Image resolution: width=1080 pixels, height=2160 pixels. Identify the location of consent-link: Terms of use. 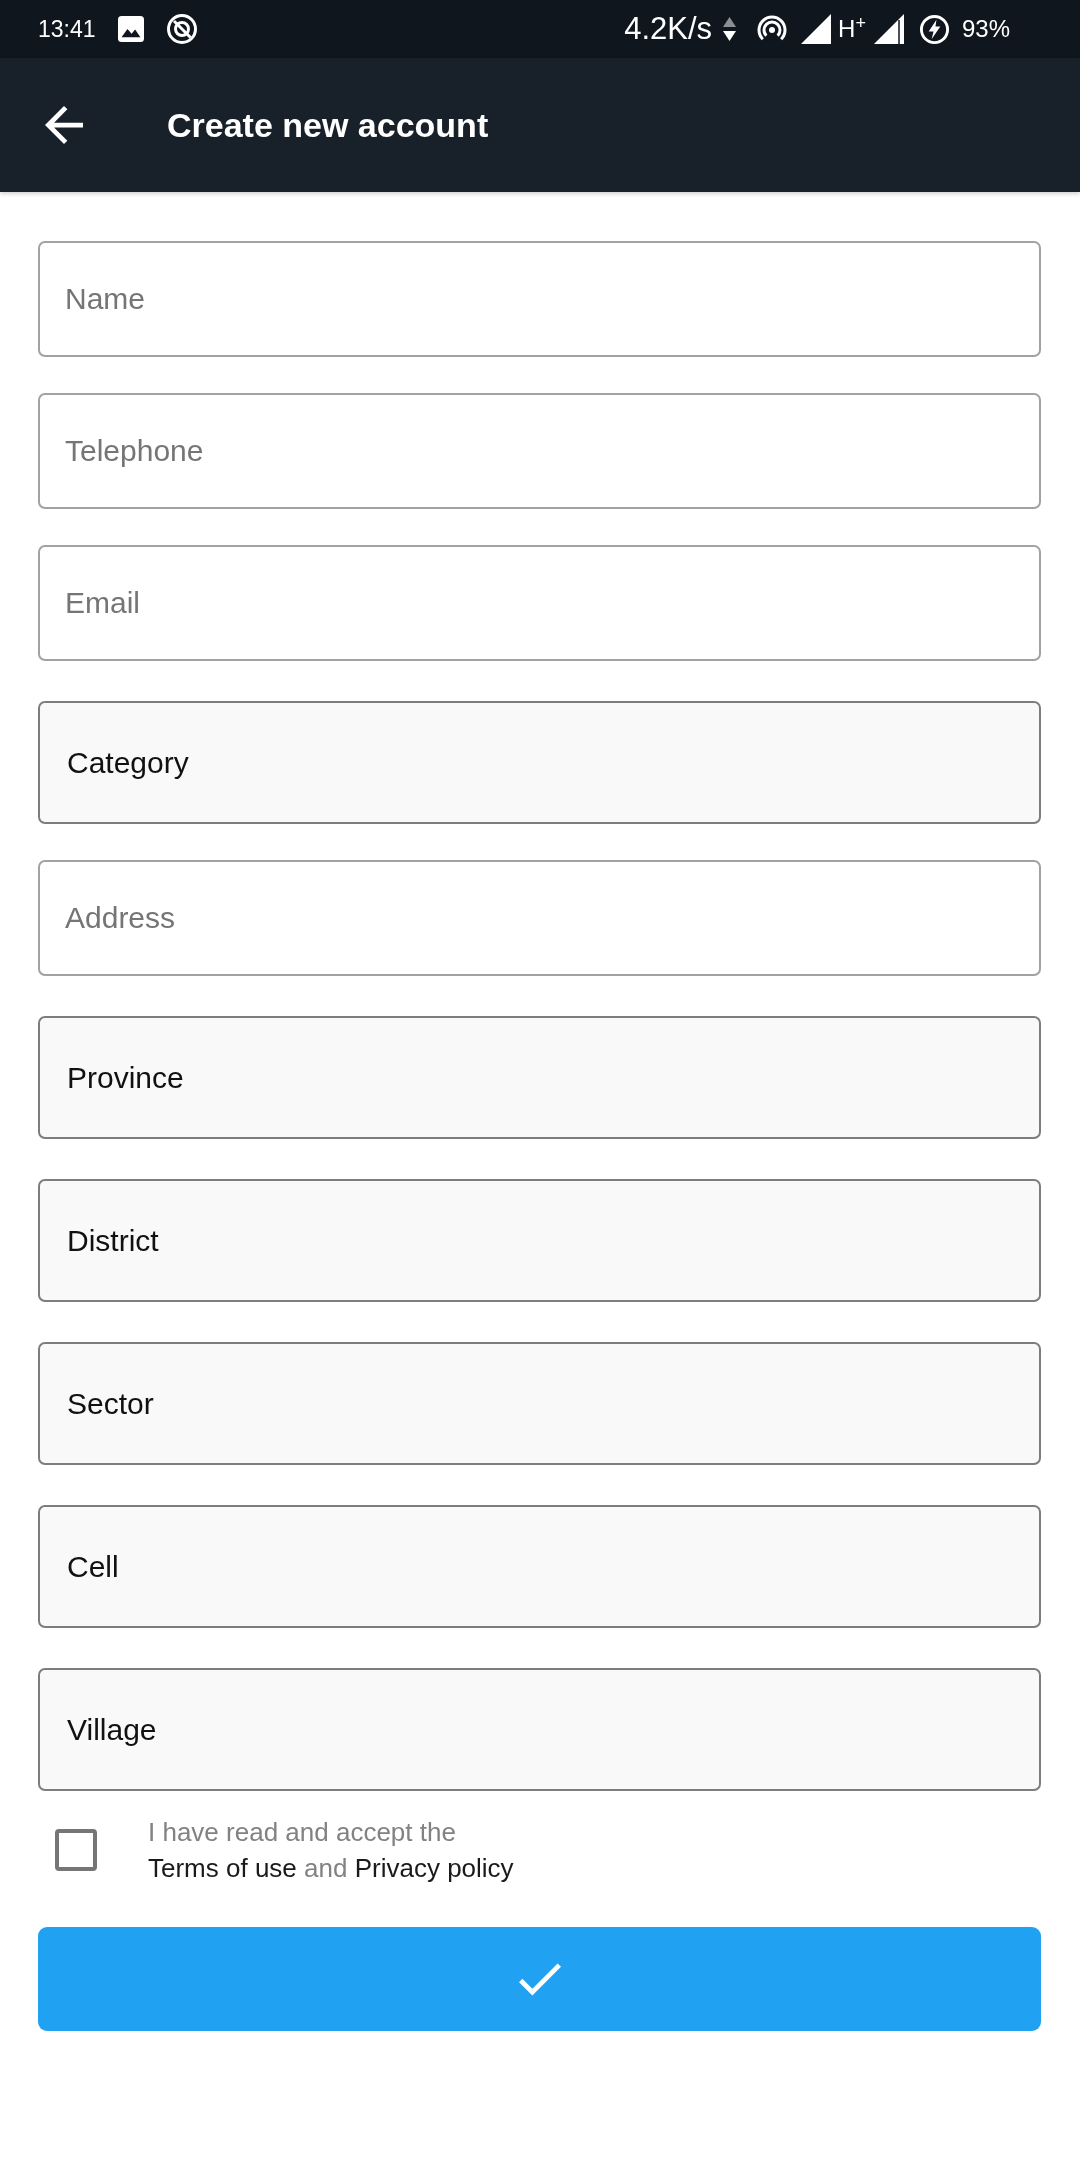
(222, 1868).